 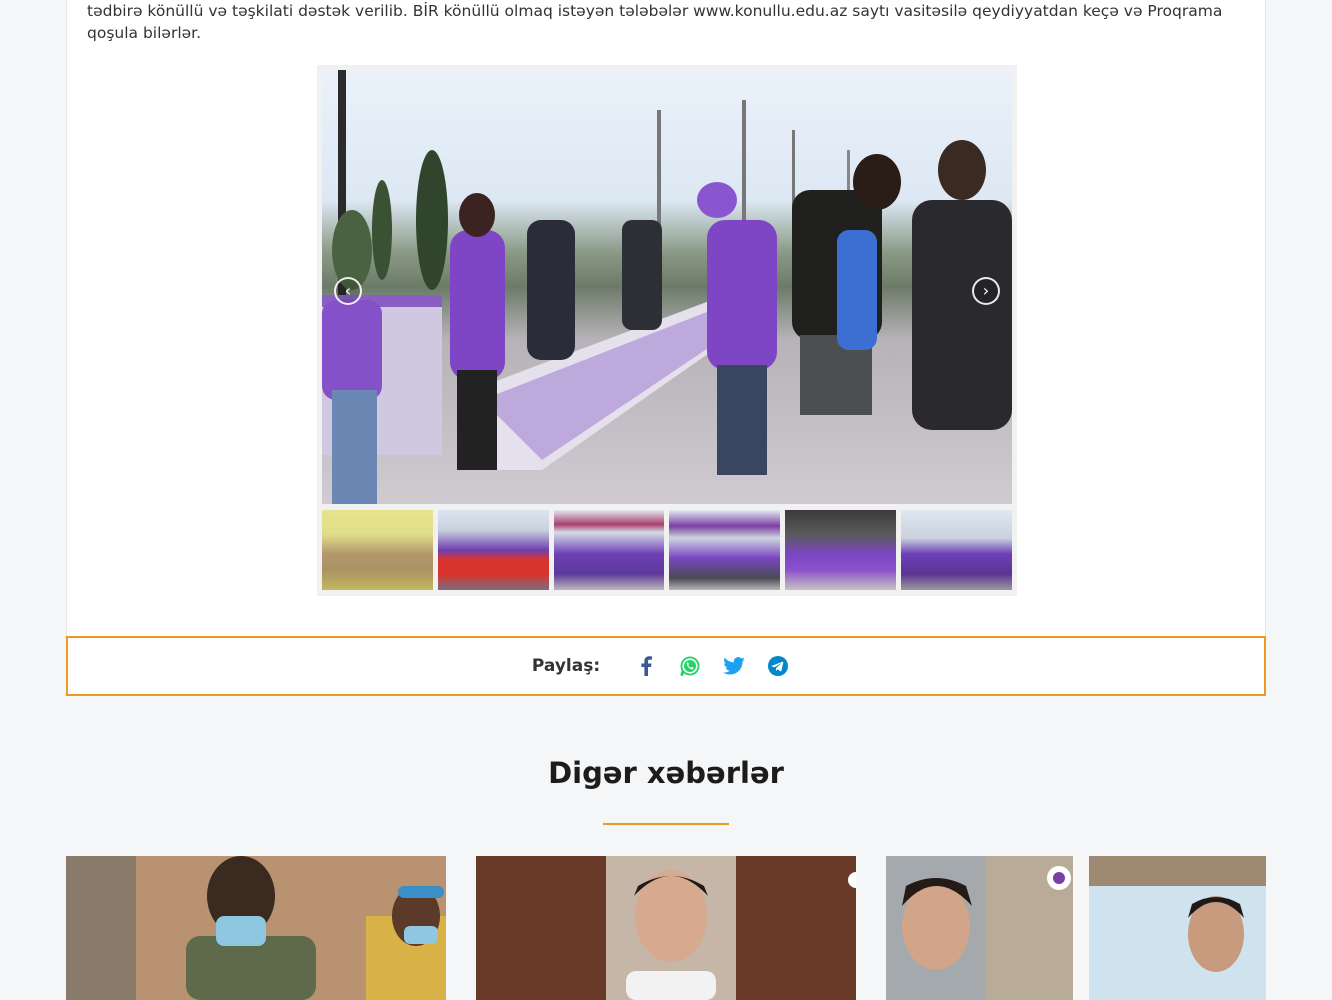 What do you see at coordinates (666, 824) in the screenshot?
I see `title-underline` at bounding box center [666, 824].